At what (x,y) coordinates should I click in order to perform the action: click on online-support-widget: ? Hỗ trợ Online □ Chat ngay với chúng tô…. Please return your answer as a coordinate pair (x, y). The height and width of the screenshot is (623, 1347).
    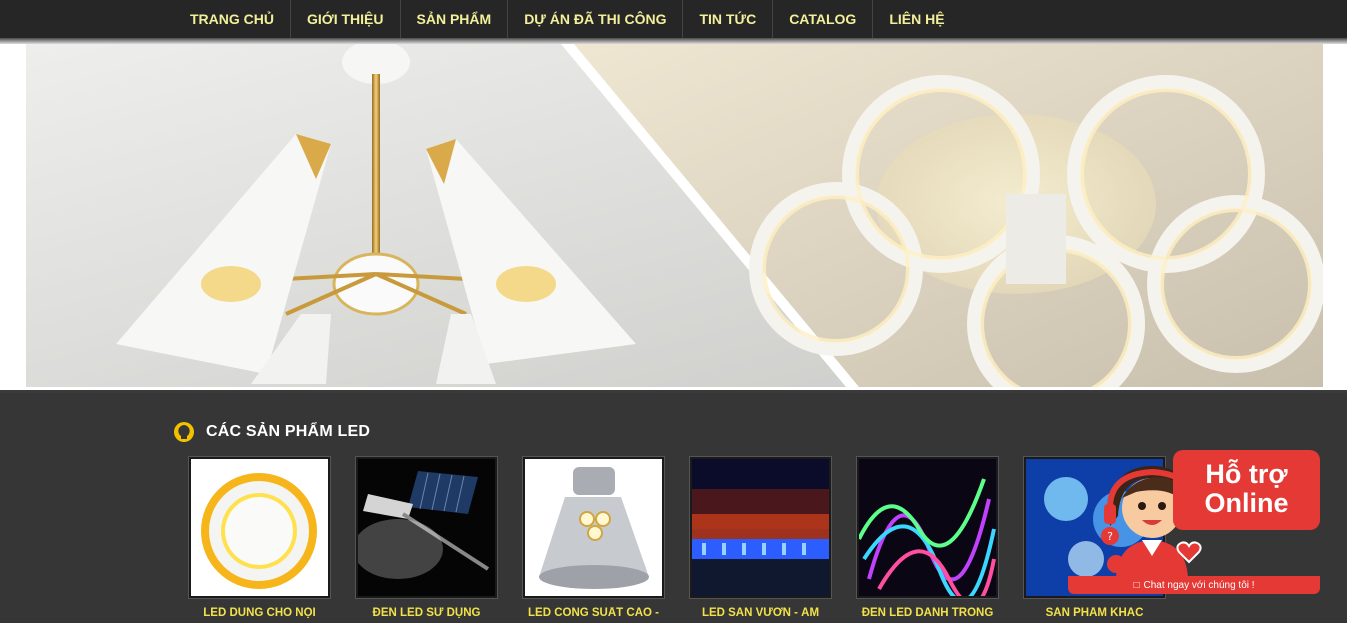
    Looking at the image, I should click on (1195, 523).